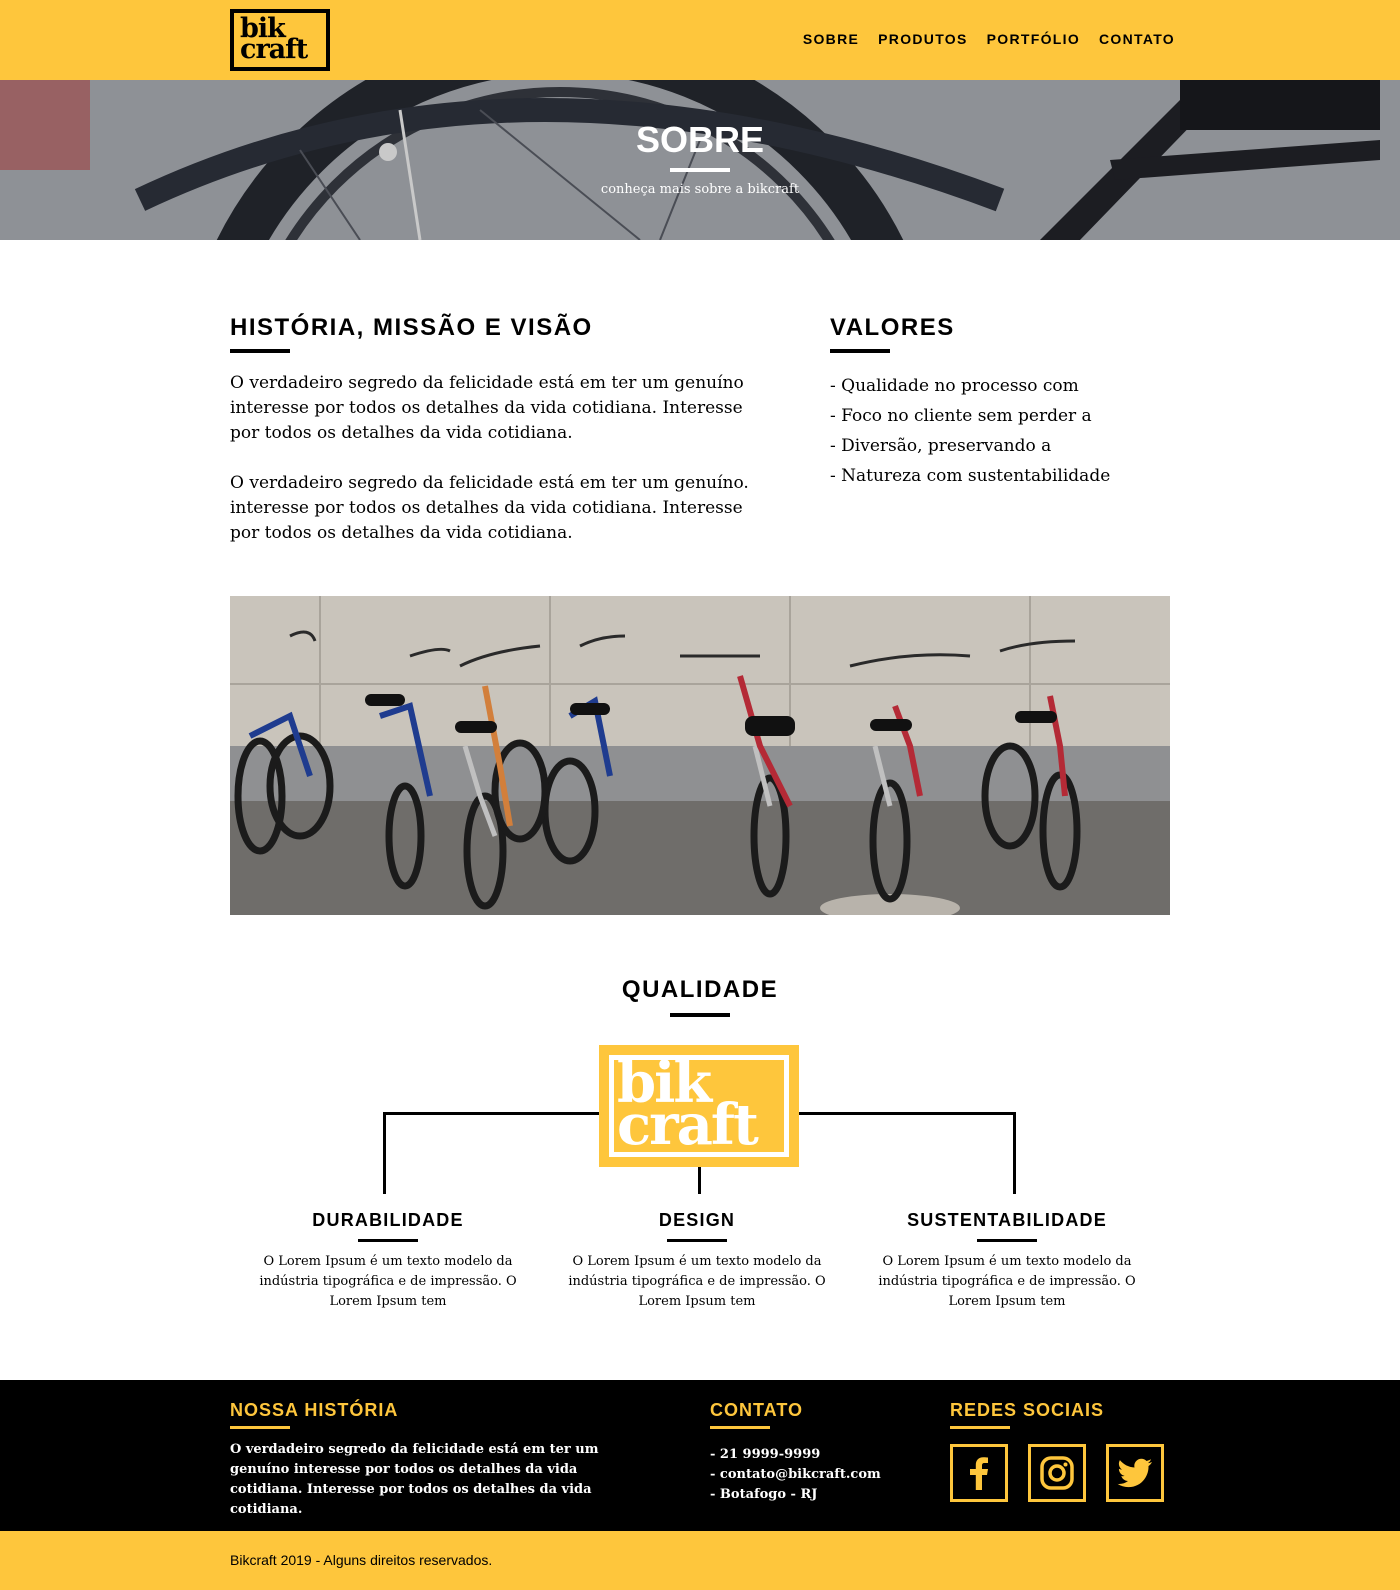 Image resolution: width=1400 pixels, height=1590 pixels. I want to click on nav-link-contato: CONTATO, so click(1137, 39).